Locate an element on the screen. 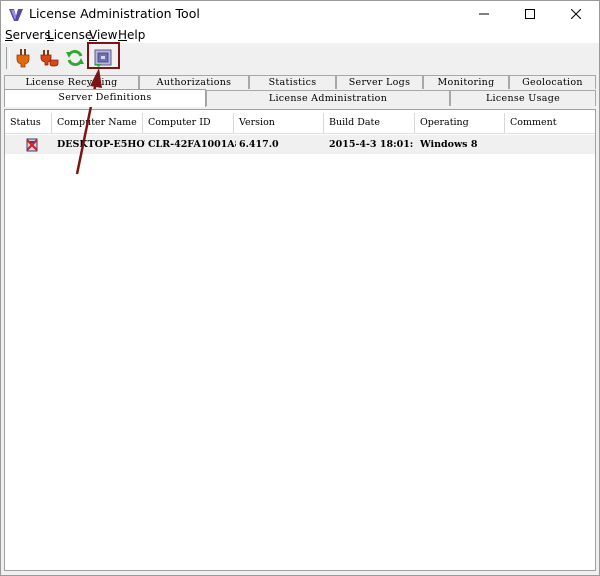 Image resolution: width=600 pixels, height=576 pixels. refresh-button is located at coordinates (75, 58).